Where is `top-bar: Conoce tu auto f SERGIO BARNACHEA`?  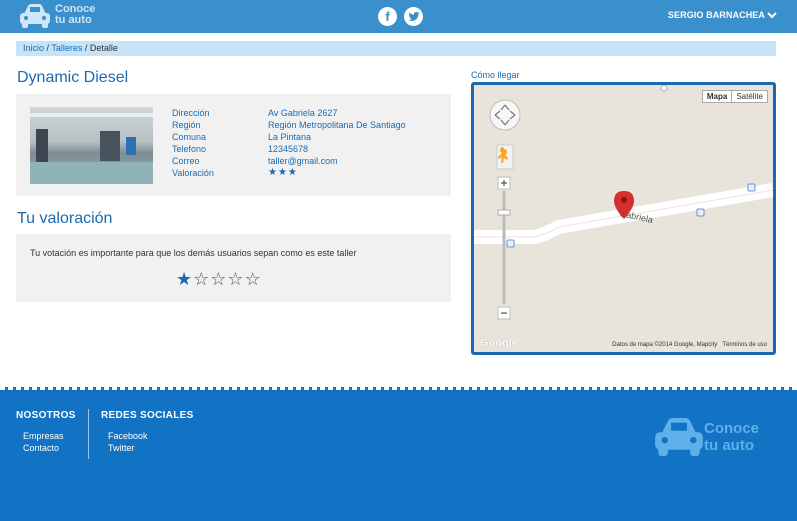
top-bar: Conoce tu auto f SERGIO BARNACHEA is located at coordinates (398, 16).